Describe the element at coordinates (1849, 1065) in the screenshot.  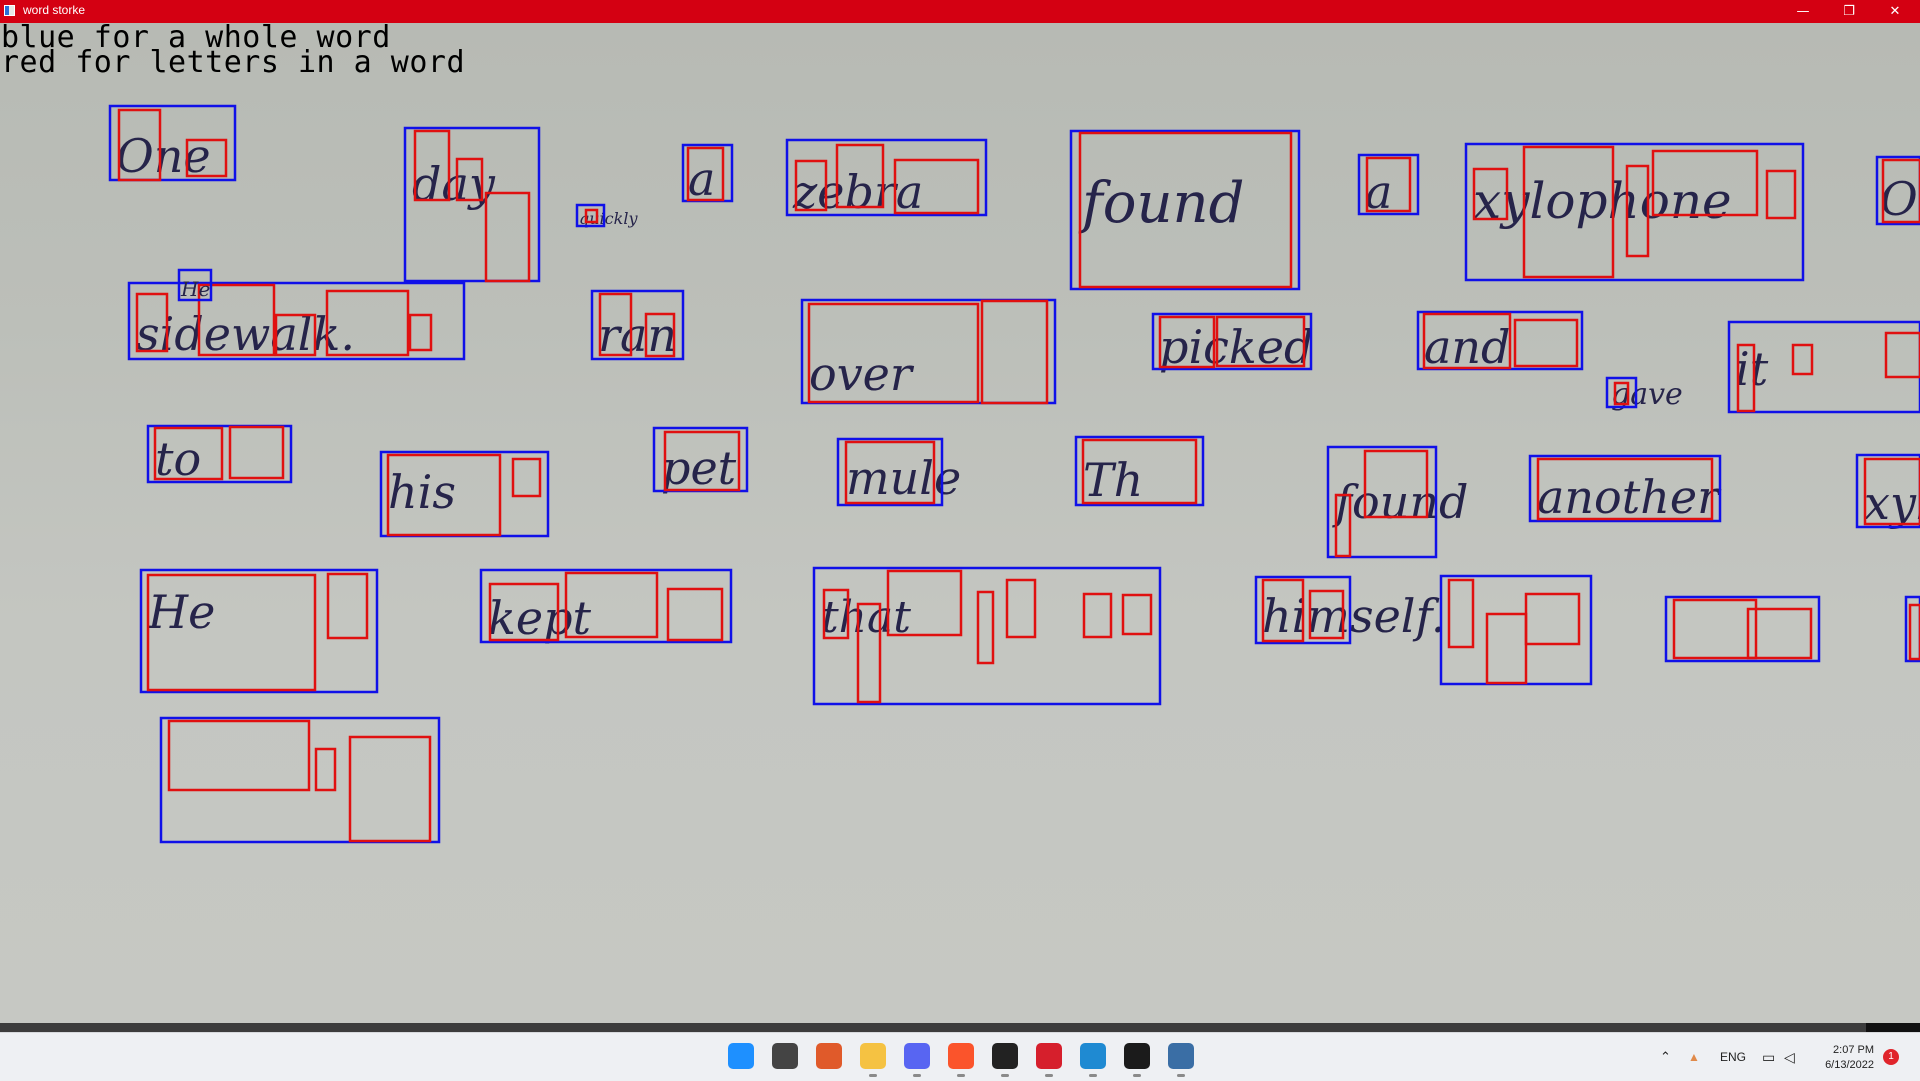
I see `clock-date: 6/13/2022` at that location.